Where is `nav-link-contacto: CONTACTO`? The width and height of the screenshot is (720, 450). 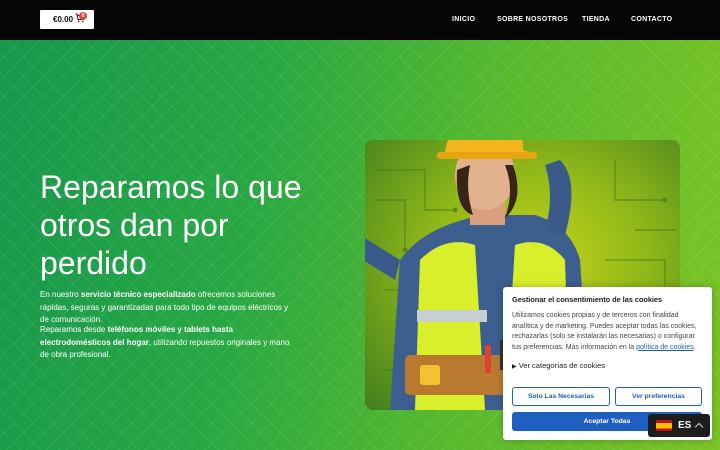 nav-link-contacto: CONTACTO is located at coordinates (651, 19).